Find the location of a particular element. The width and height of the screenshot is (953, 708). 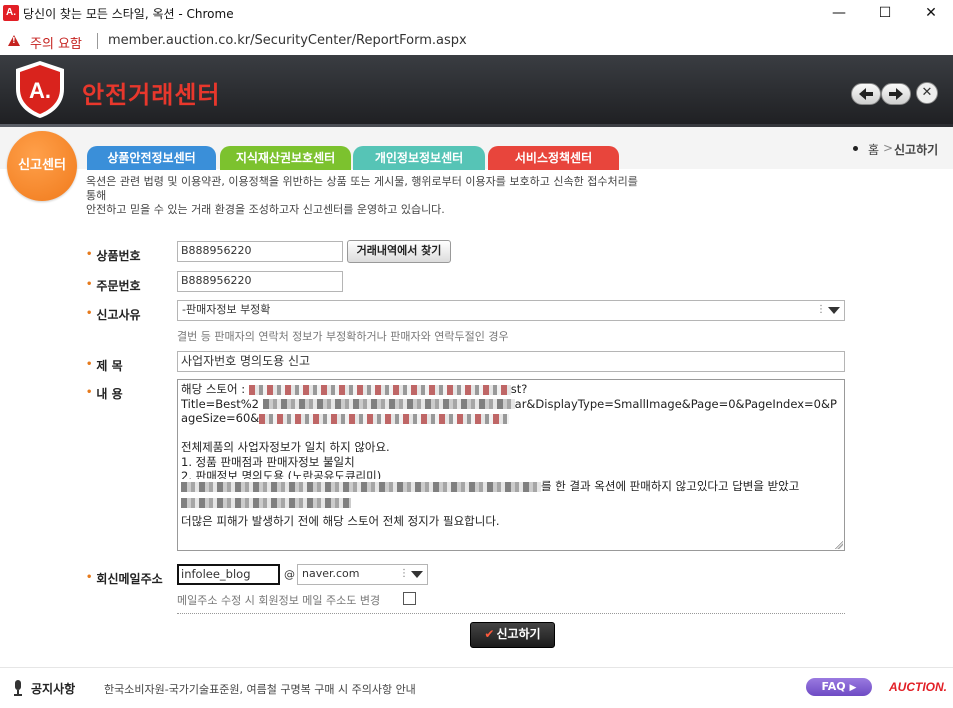

forward-button is located at coordinates (896, 94).